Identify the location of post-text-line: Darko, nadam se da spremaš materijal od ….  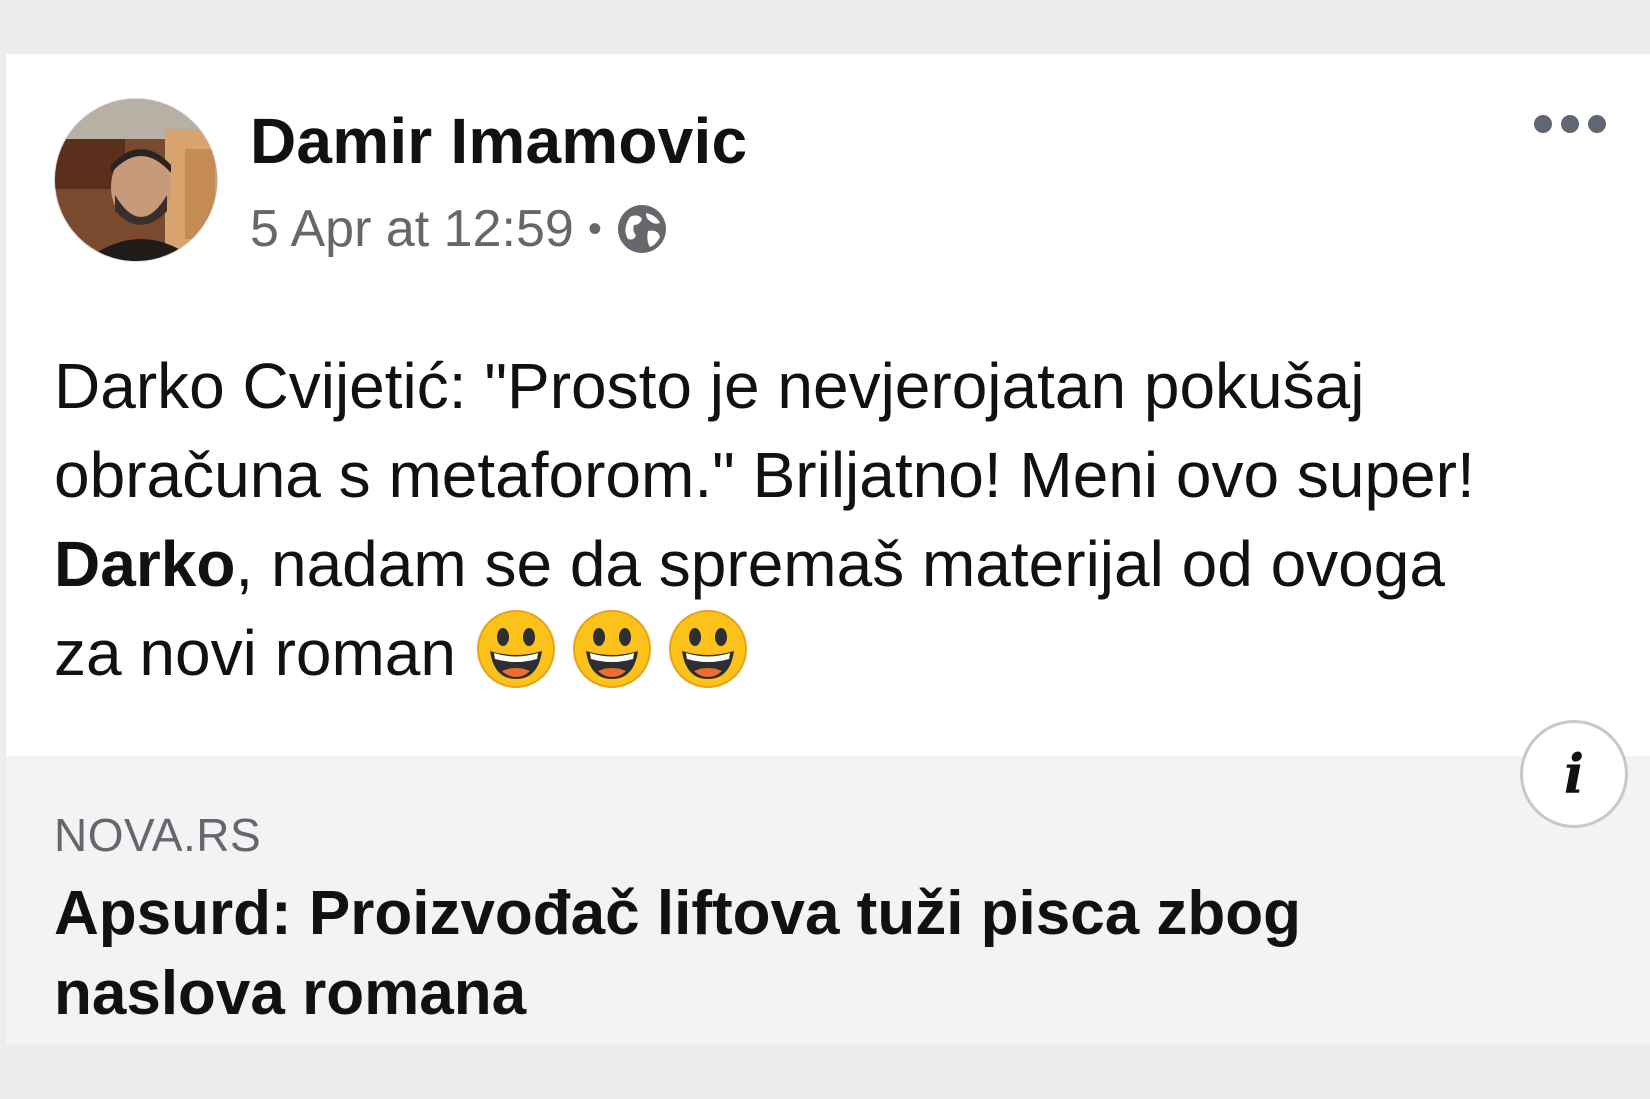
(839, 564).